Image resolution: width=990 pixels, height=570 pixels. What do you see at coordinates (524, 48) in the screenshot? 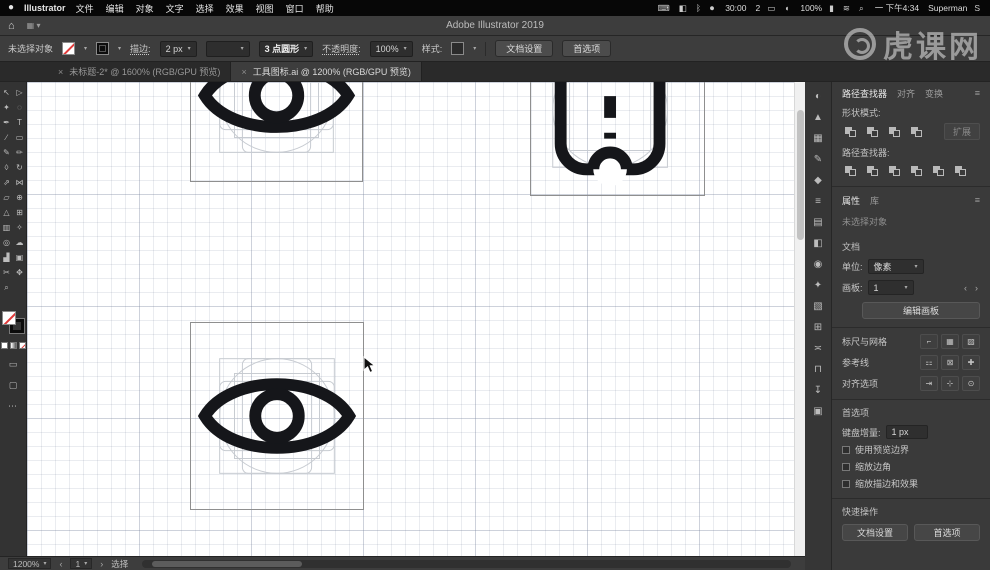
I see `document-setup-button: 文档设置` at bounding box center [524, 48].